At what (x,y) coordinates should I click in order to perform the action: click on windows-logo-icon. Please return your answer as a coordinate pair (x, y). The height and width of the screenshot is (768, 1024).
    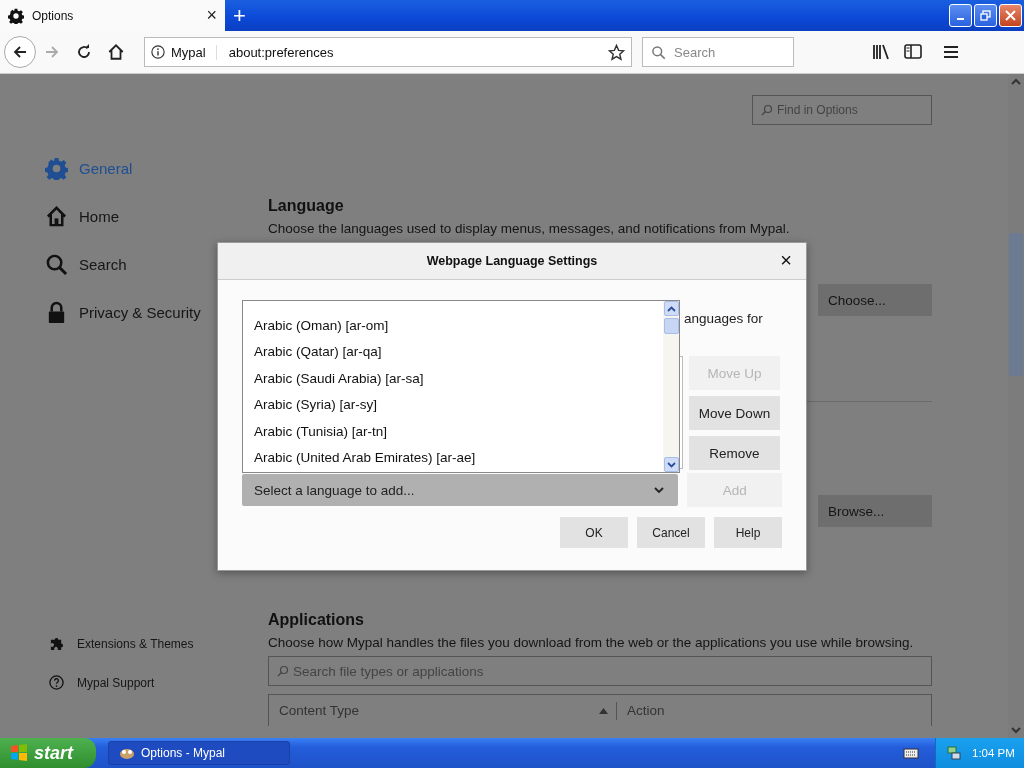
    Looking at the image, I should click on (19, 753).